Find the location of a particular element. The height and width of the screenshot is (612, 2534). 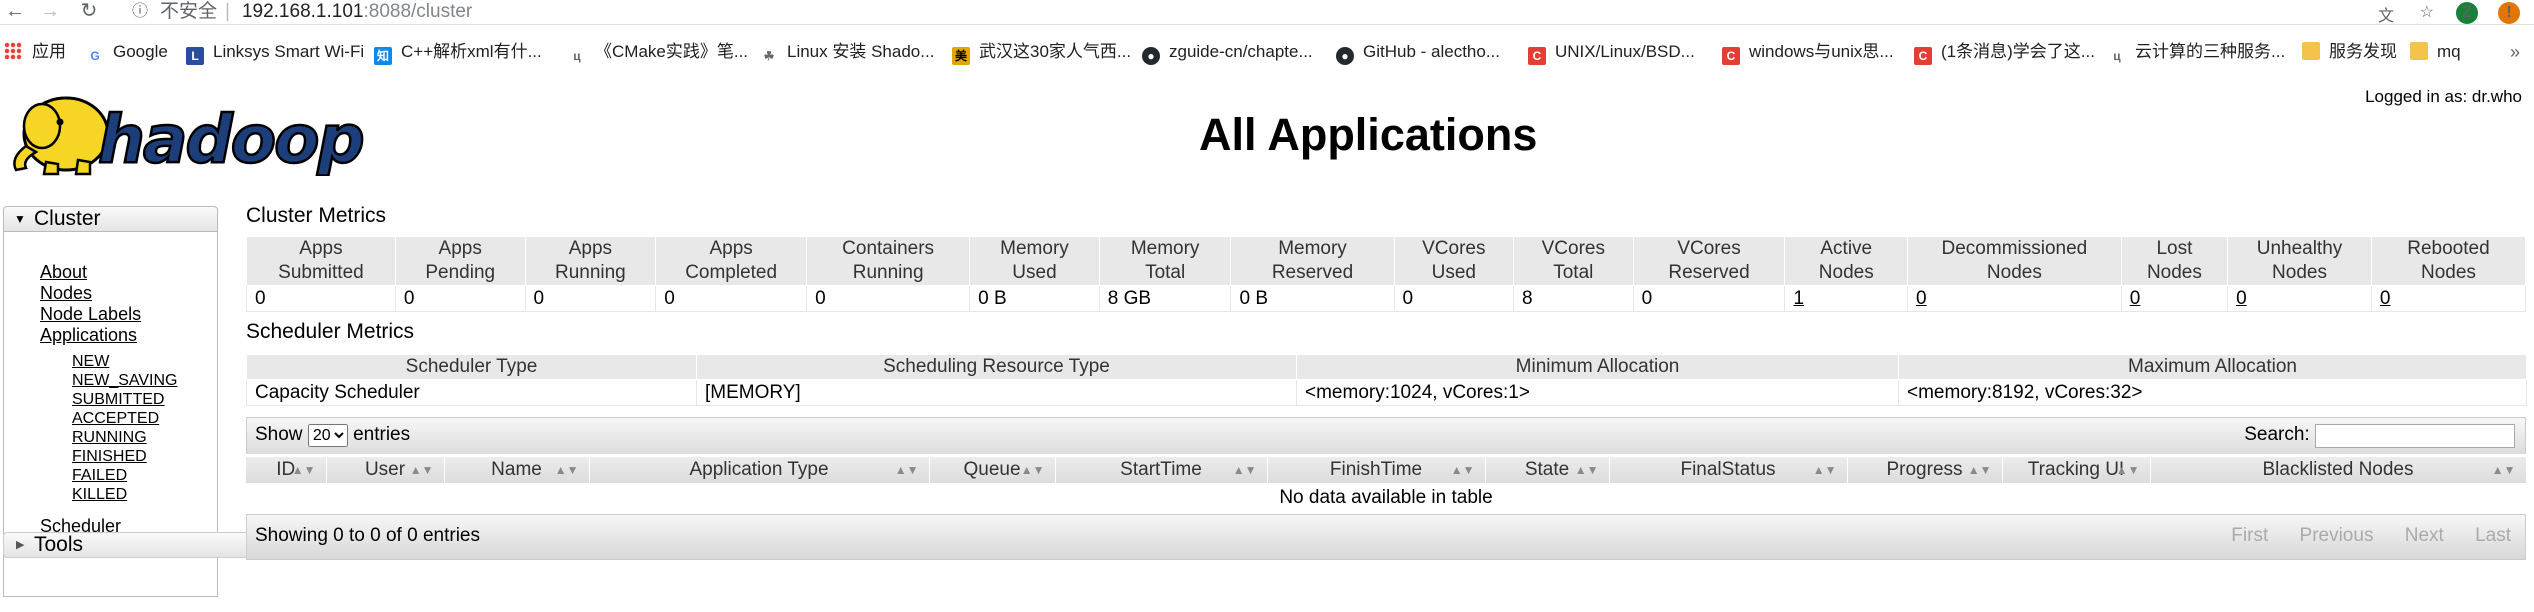

more-bookmarks-icon: » is located at coordinates (2515, 52).